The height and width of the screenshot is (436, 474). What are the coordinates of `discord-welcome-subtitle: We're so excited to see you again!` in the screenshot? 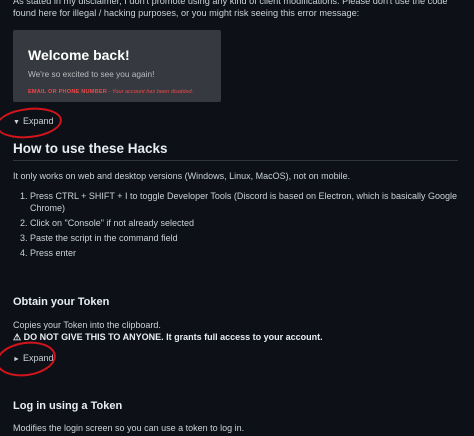 It's located at (91, 74).